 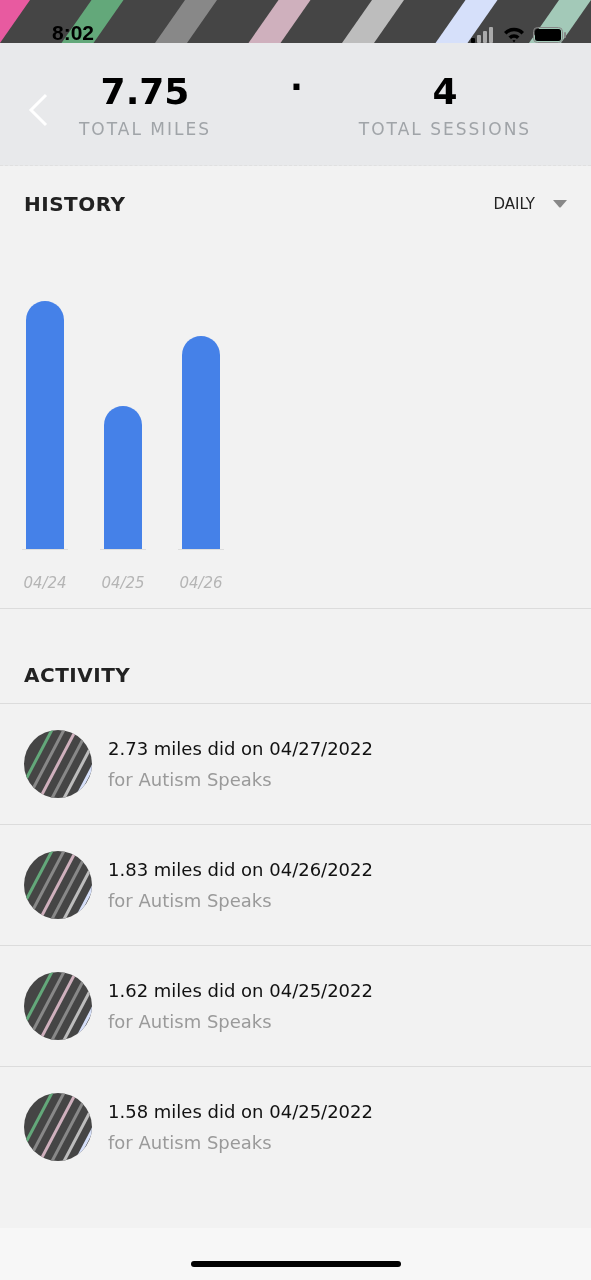 I want to click on activity-title-text: 2.73 miles did on 04/27/2022, so click(x=240, y=748).